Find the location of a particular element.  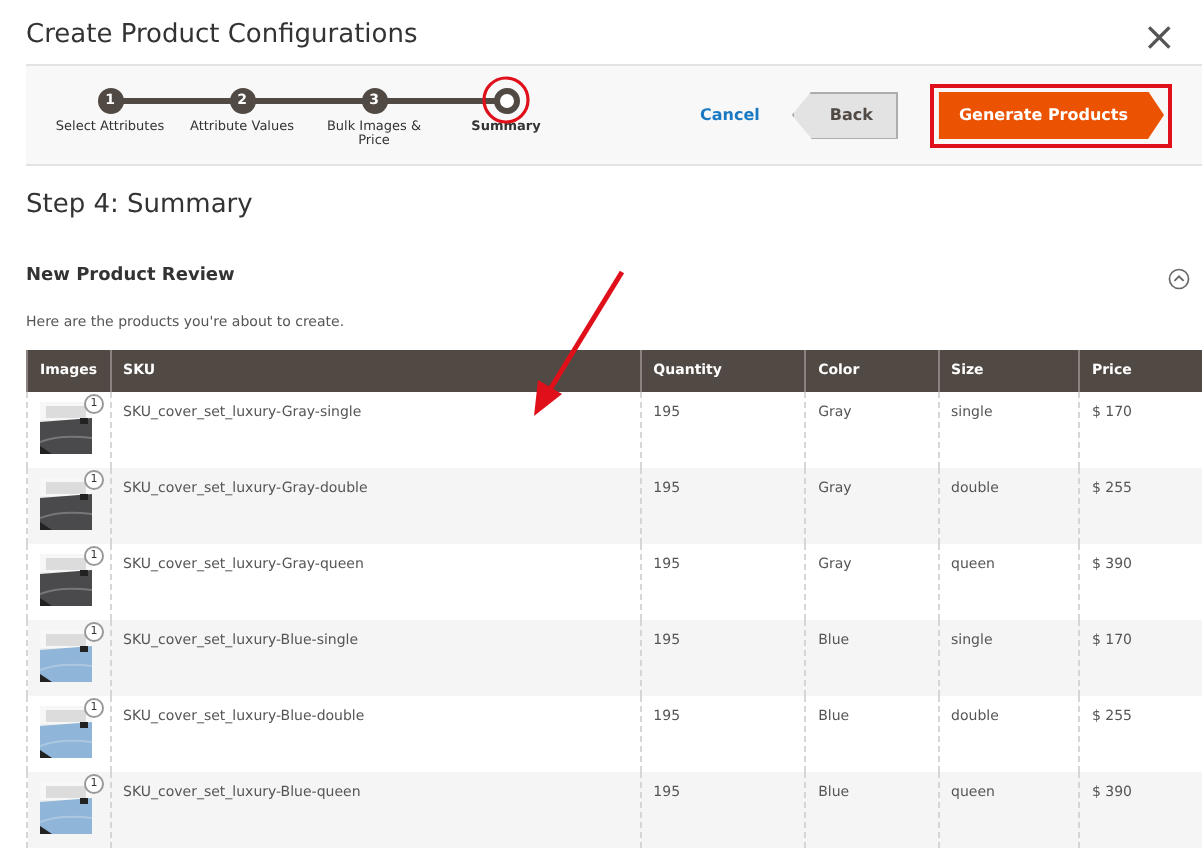

back-button: Back is located at coordinates (845, 115).